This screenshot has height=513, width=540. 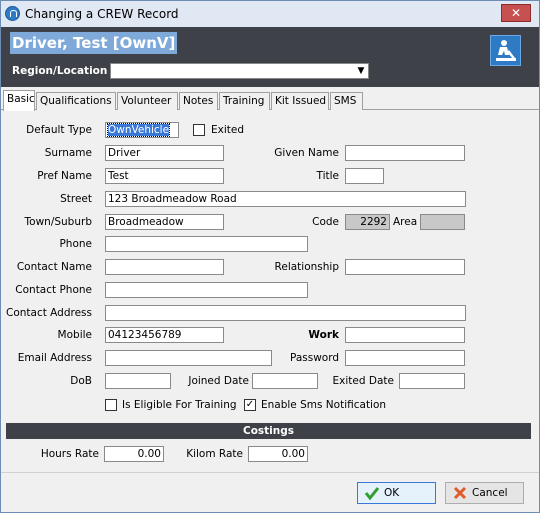 I want to click on eligible-training-checkbox, so click(x=111, y=405).